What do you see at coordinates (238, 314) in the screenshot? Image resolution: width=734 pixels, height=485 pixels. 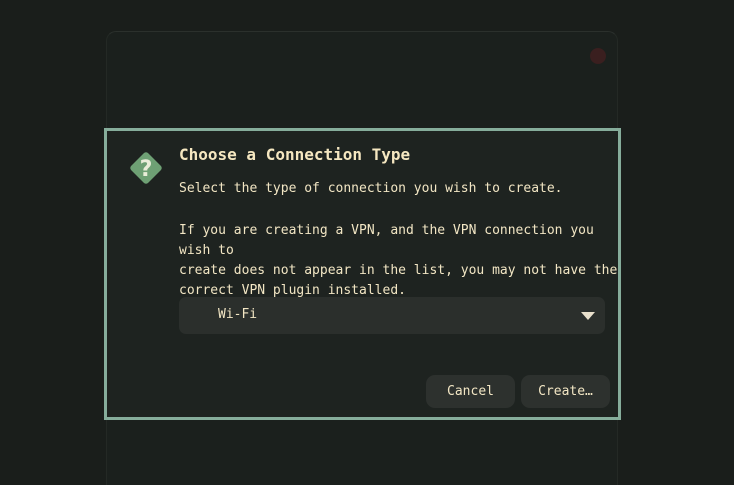 I see `connection-type-value: Wi-Fi` at bounding box center [238, 314].